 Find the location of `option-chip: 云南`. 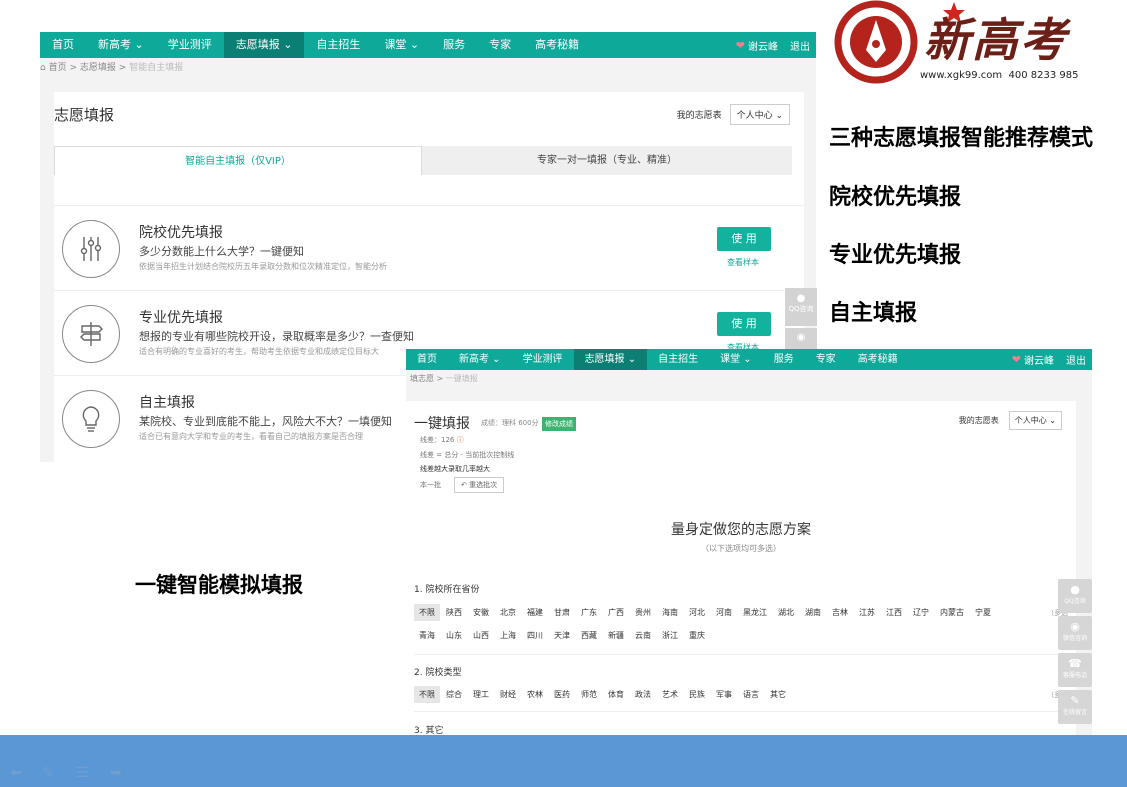

option-chip: 云南 is located at coordinates (643, 635).